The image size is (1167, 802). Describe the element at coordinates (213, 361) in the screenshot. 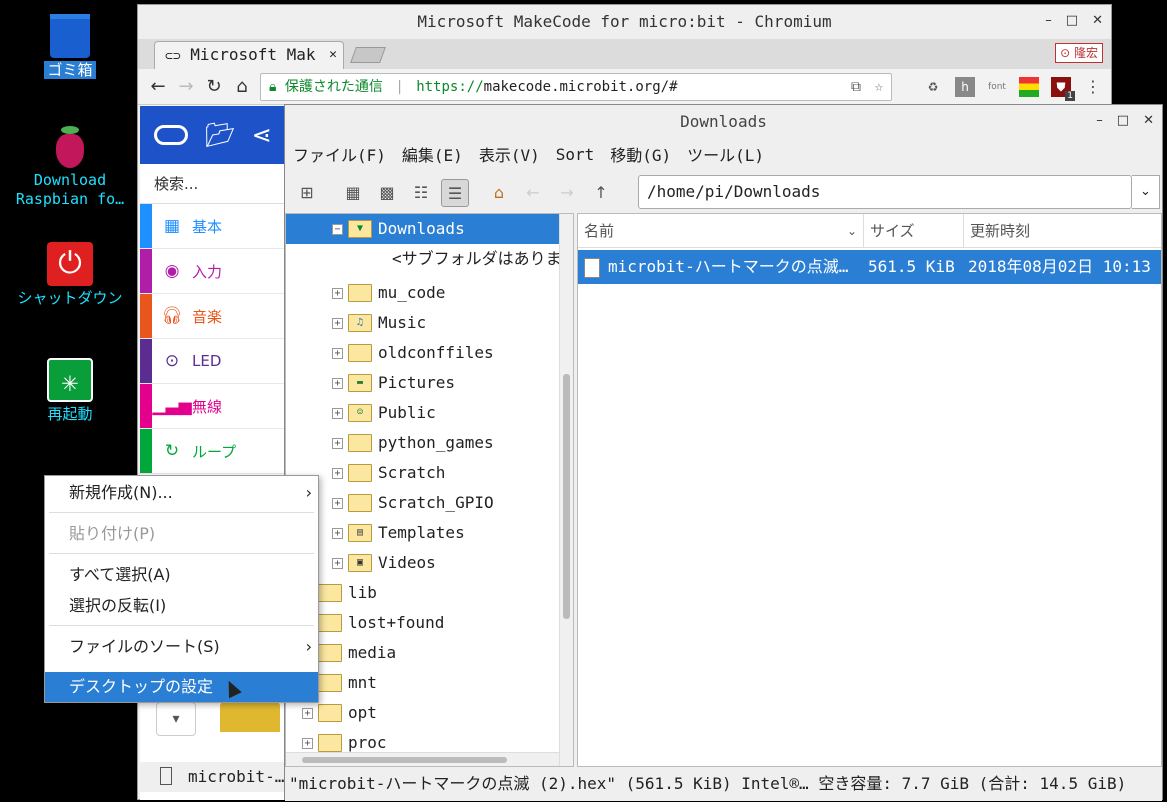

I see `category-led: ⊙ LED` at that location.